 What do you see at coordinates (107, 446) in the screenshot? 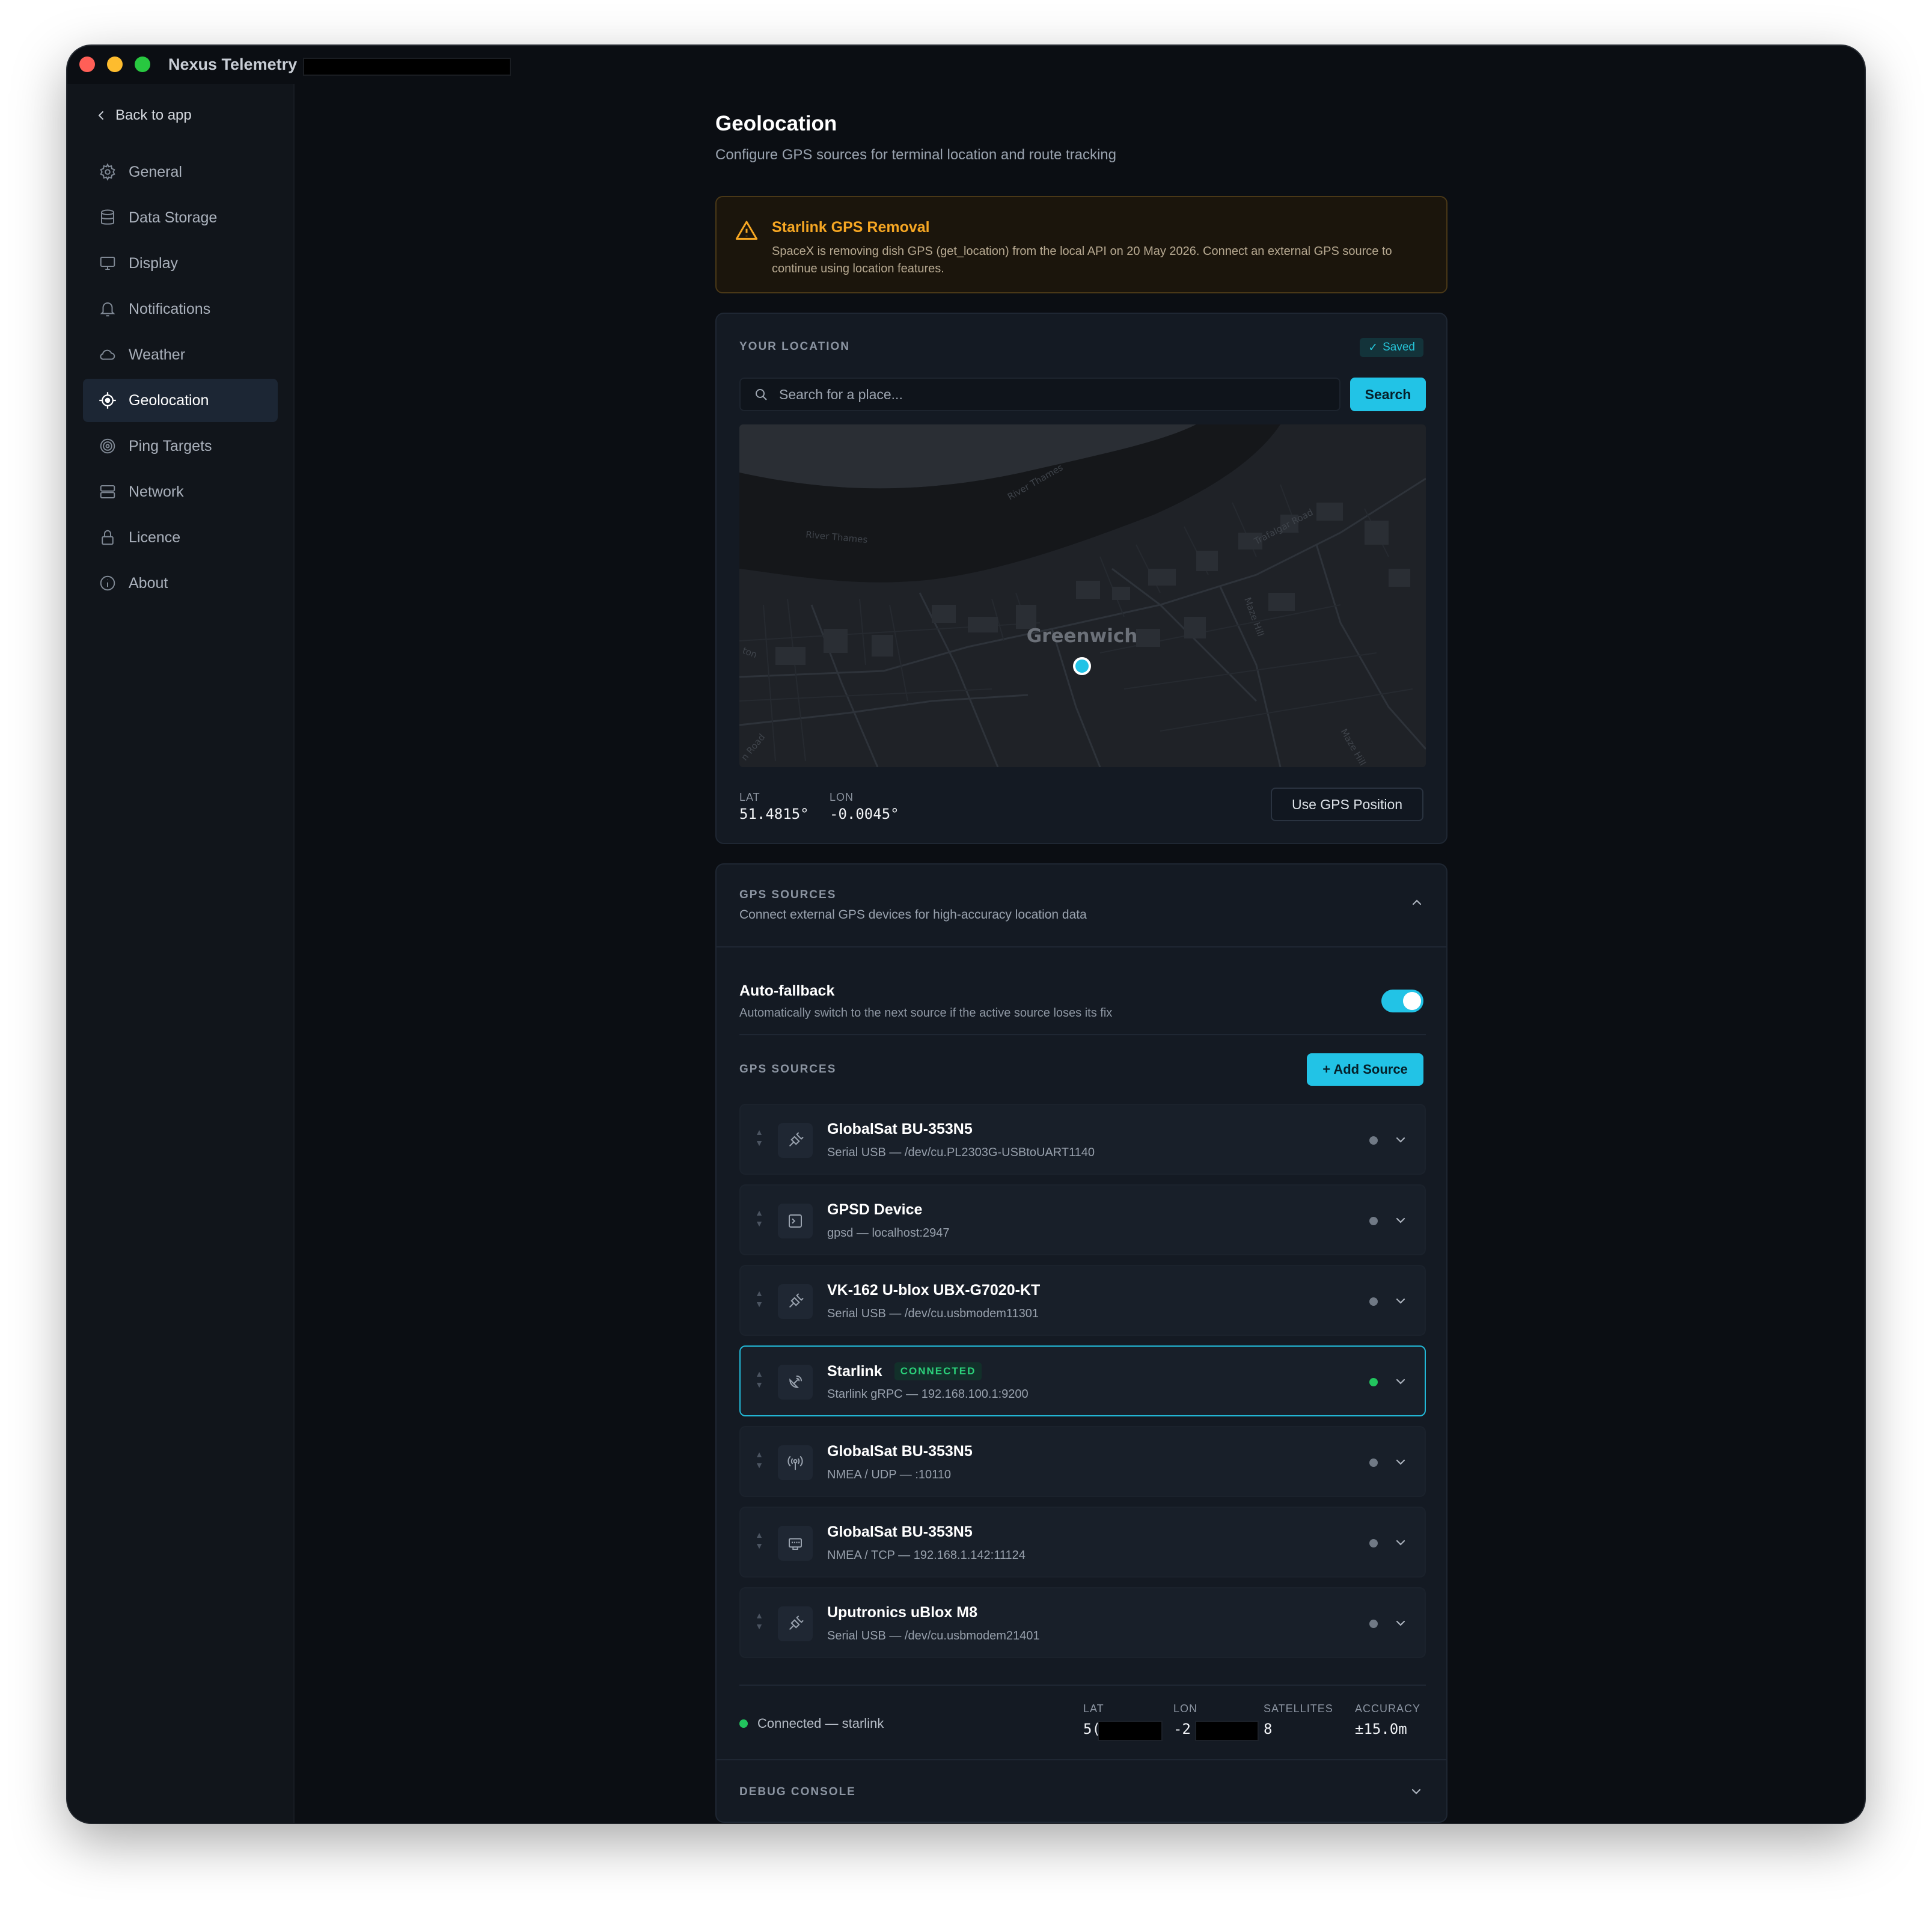
I see `target-icon` at bounding box center [107, 446].